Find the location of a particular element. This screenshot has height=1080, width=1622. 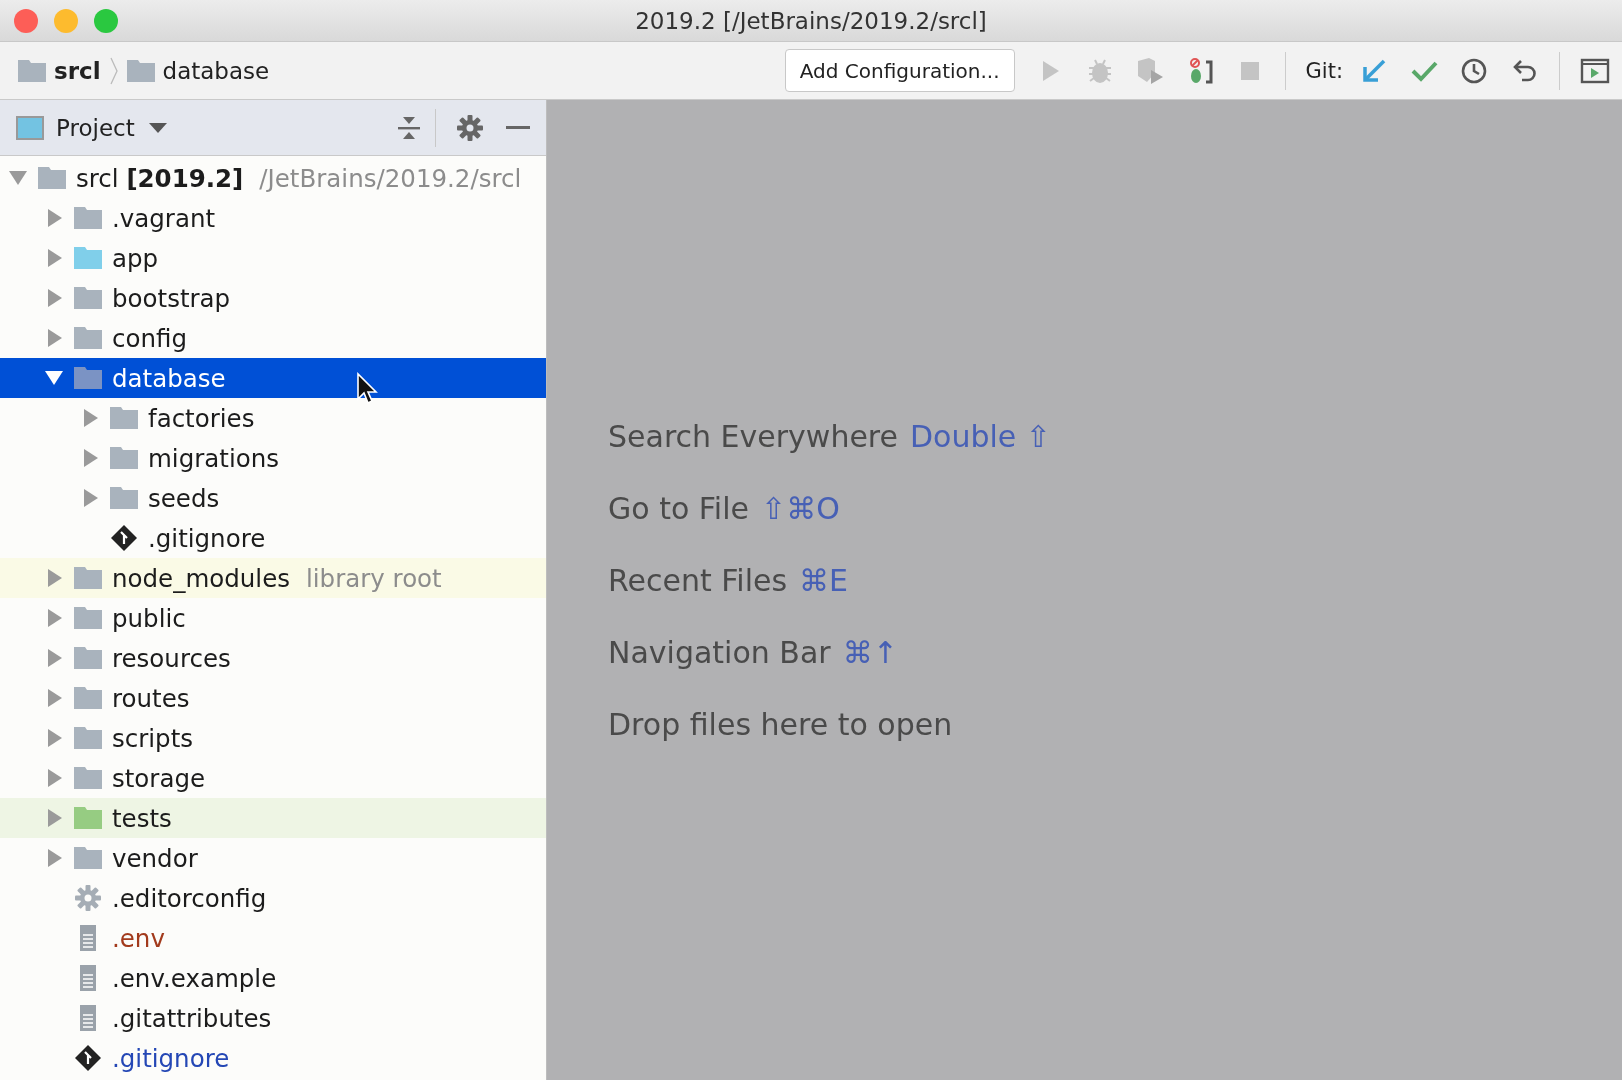

tree-item-label: routes is located at coordinates (151, 698).